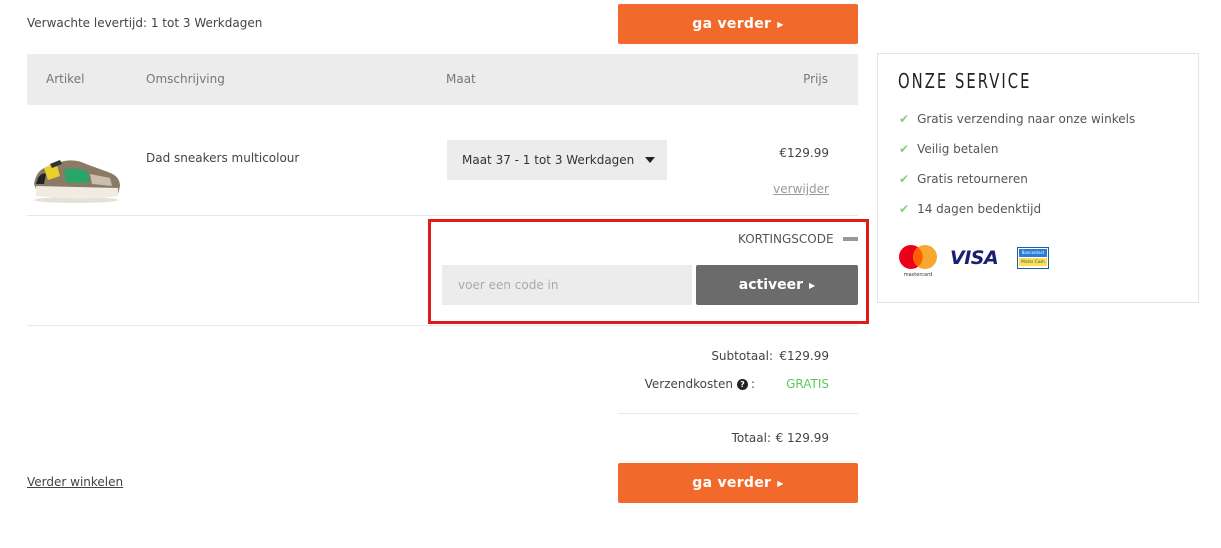 The height and width of the screenshot is (548, 1221). What do you see at coordinates (567, 285) in the screenshot?
I see `discount-code-input` at bounding box center [567, 285].